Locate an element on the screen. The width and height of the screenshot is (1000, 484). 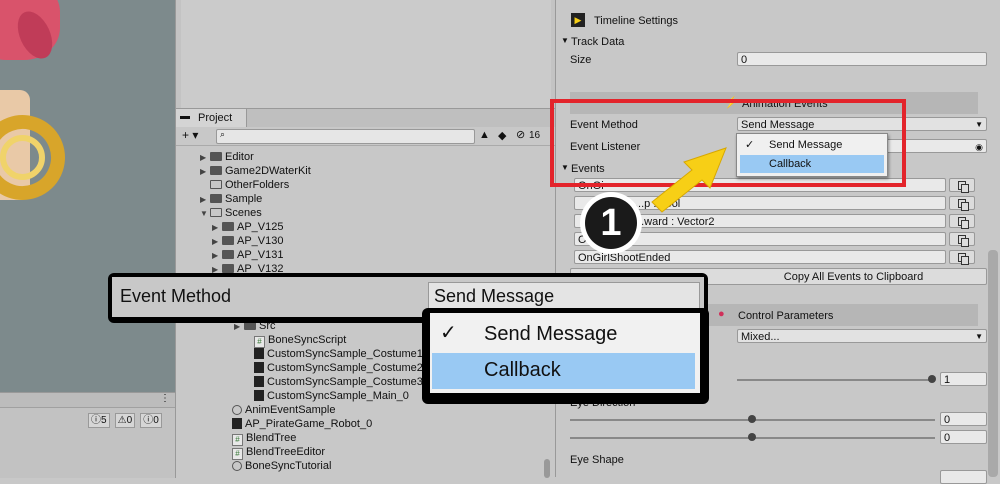
gold-ring-inner is located at coordinates (22, 157).